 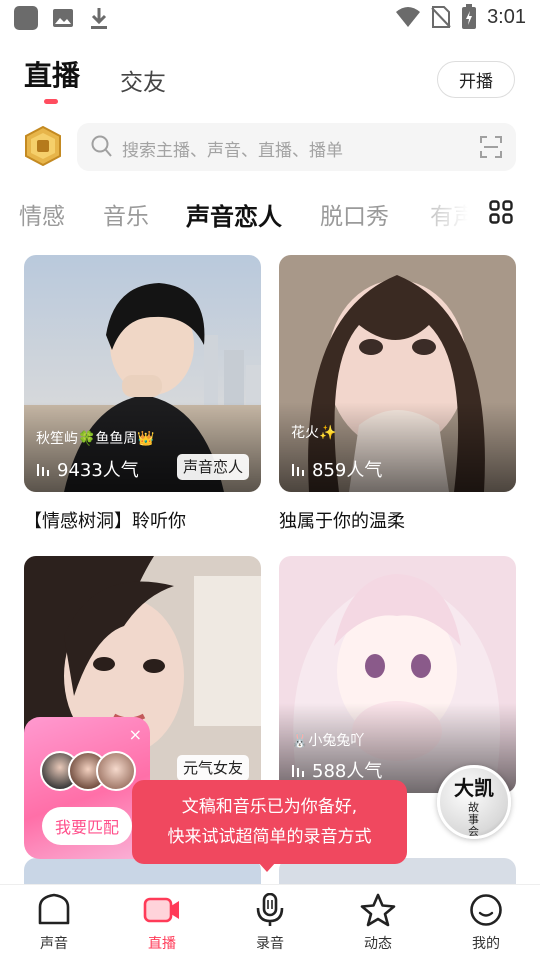 What do you see at coordinates (440, 215) in the screenshot?
I see `category-fade` at bounding box center [440, 215].